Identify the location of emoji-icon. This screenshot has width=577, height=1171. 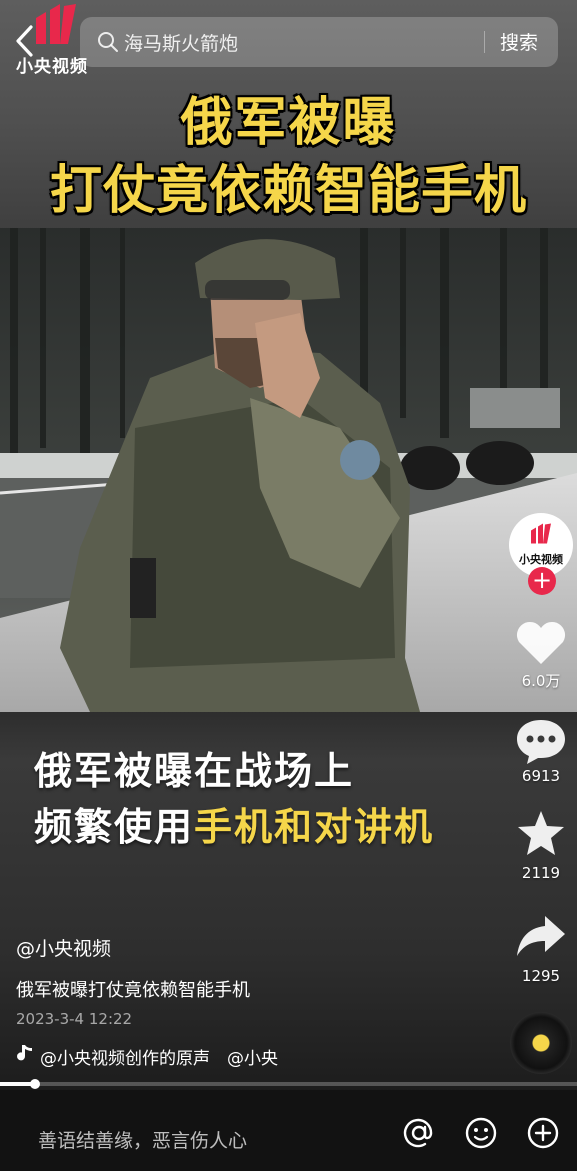
(481, 1133).